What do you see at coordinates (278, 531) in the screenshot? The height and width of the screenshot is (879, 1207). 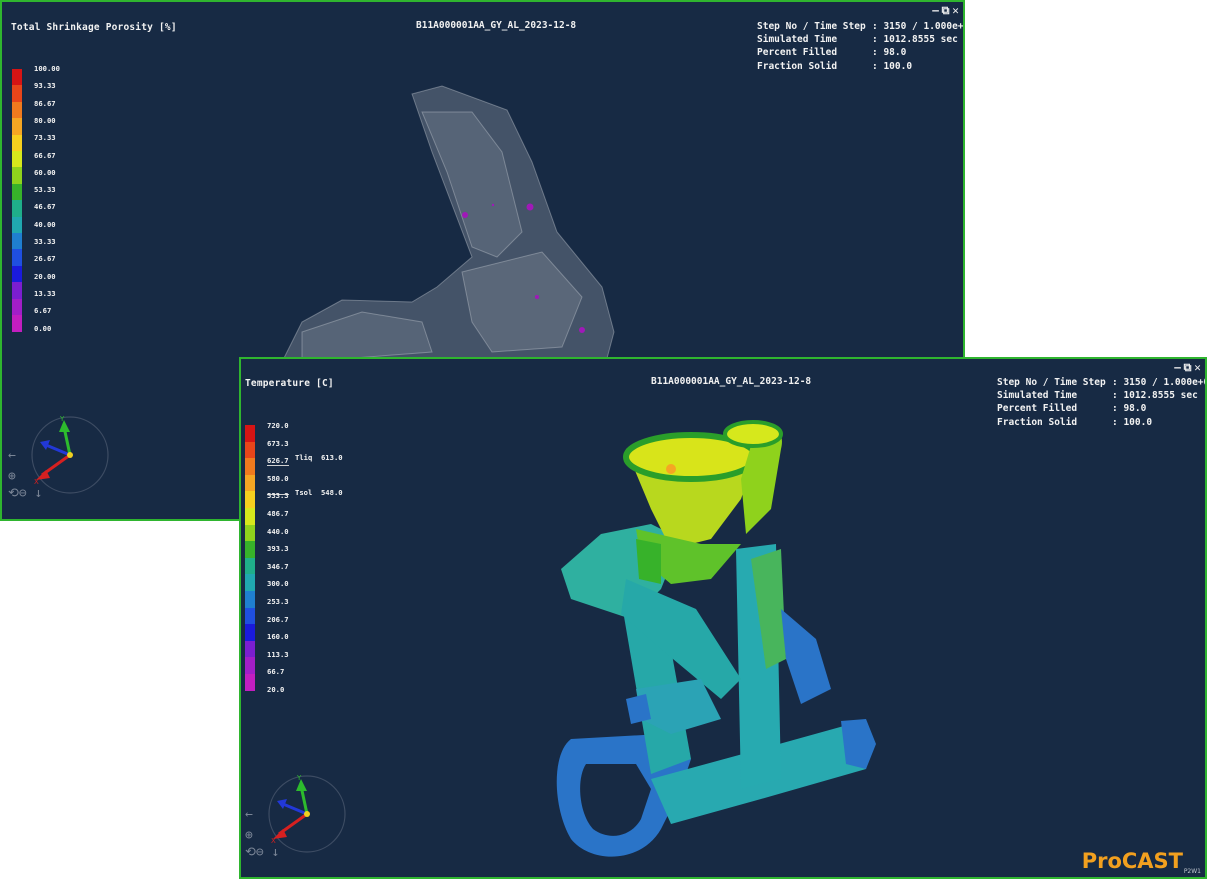 I see `legend-label: 440.0` at bounding box center [278, 531].